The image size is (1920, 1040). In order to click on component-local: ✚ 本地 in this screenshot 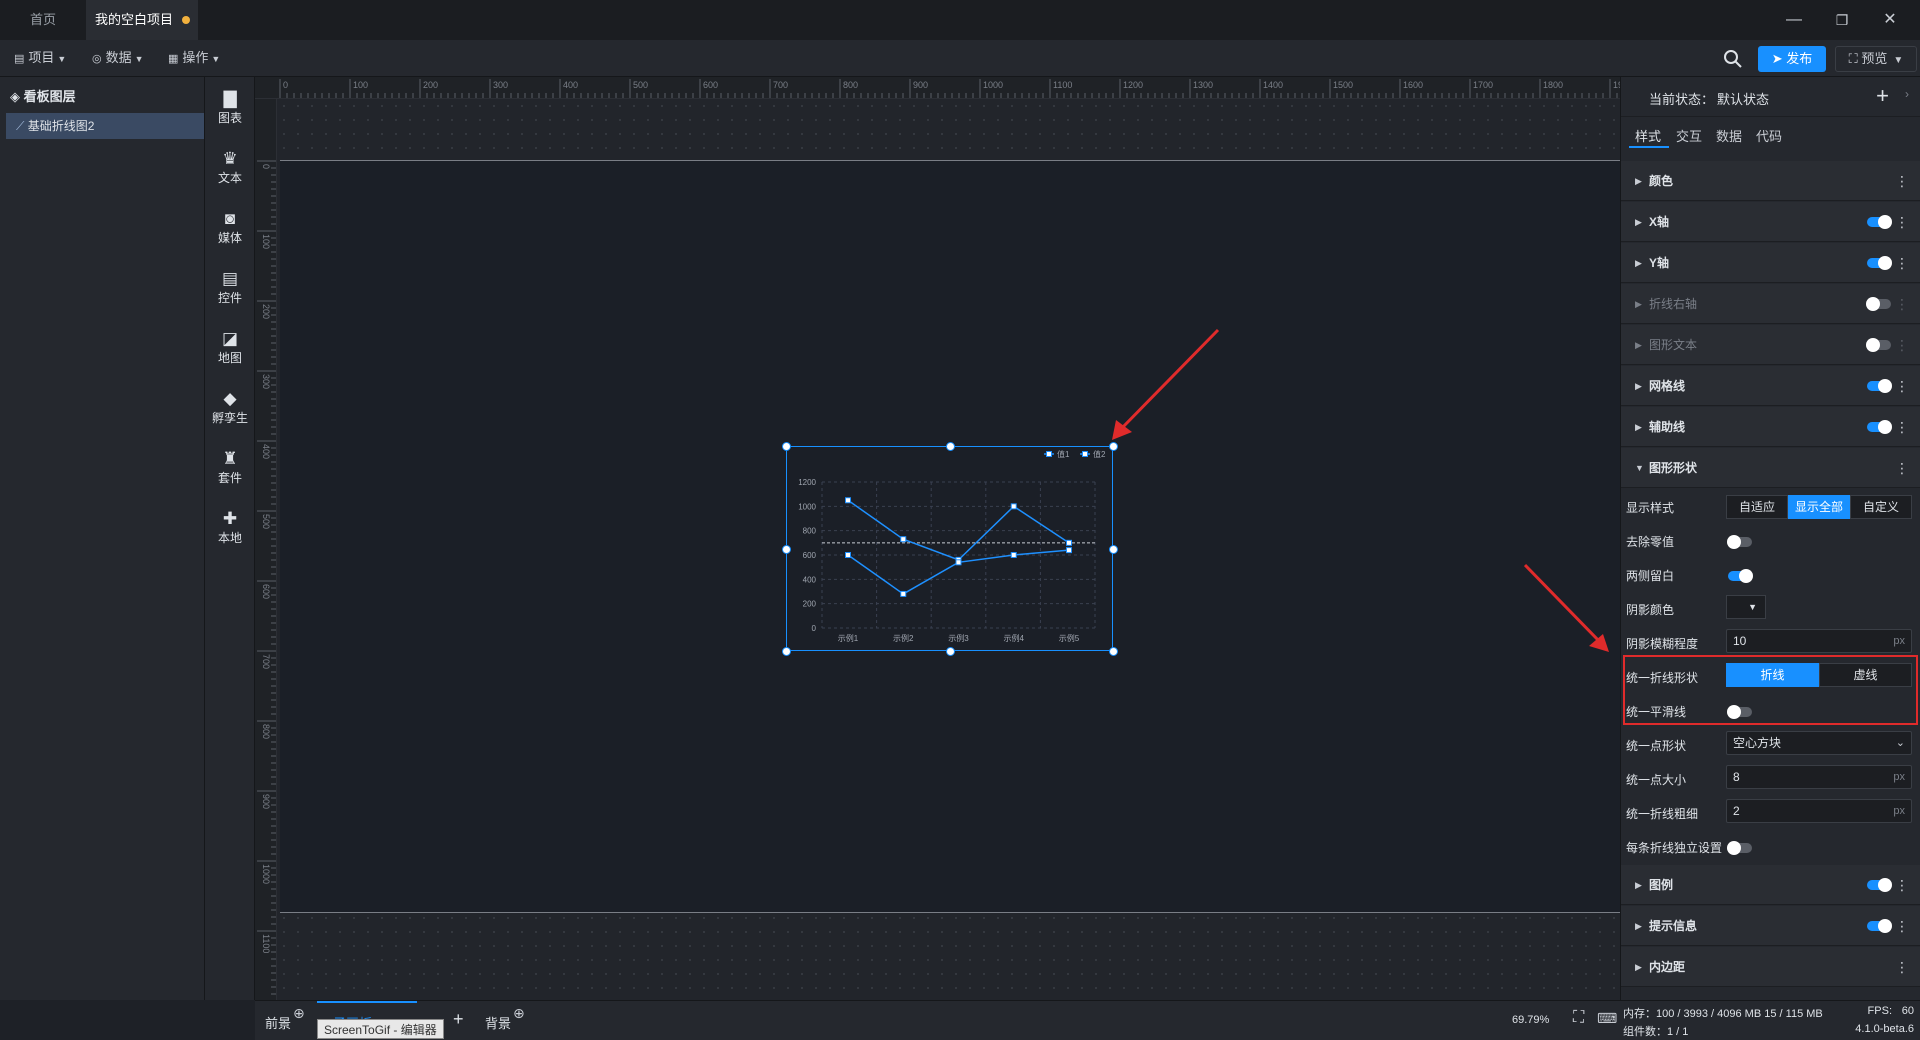, I will do `click(230, 527)`.